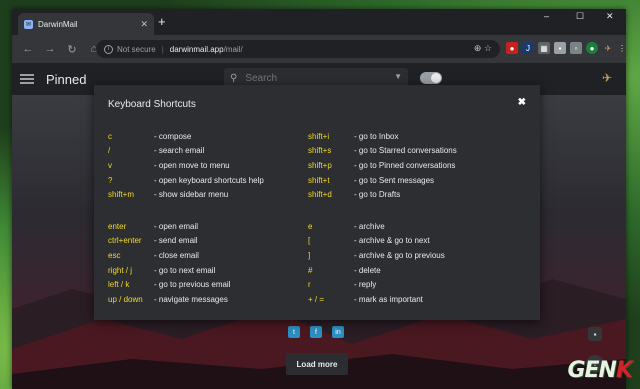 This screenshot has height=389, width=640. Describe the element at coordinates (136, 49) in the screenshot. I see `security-label: Not secure` at that location.